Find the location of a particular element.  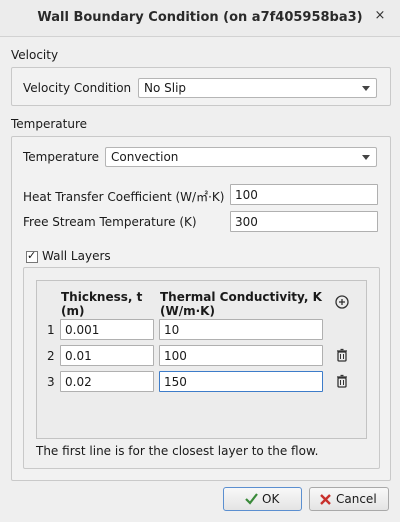

col-thickness-header: Thickness, t (m) is located at coordinates (102, 304).